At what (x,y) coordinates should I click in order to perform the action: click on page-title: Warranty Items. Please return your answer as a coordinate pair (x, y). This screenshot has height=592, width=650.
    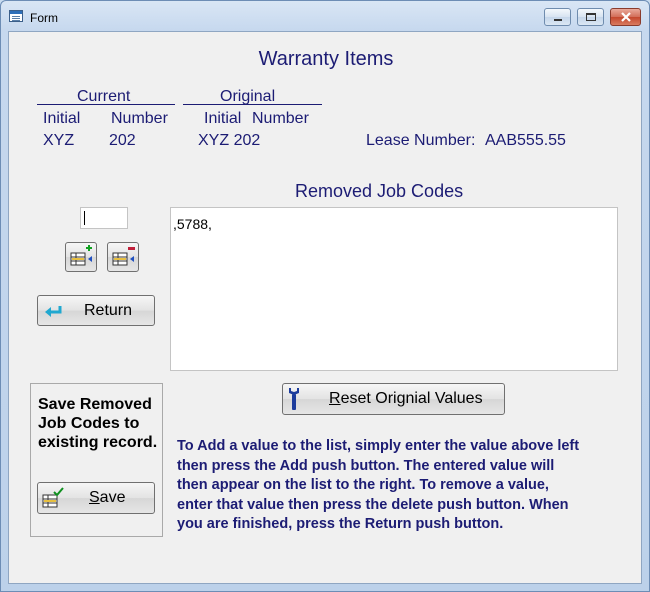
    Looking at the image, I should click on (326, 59).